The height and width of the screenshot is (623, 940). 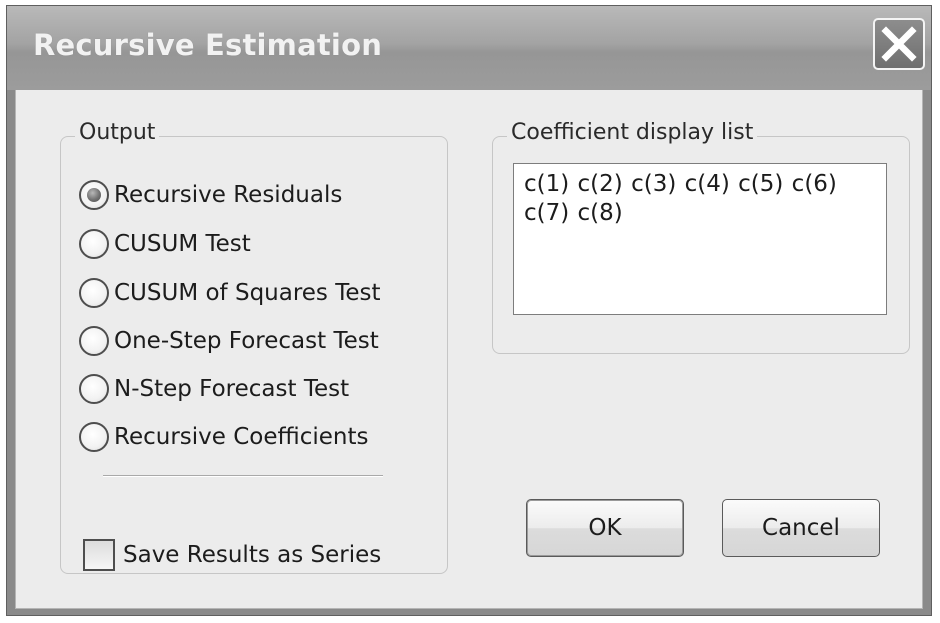 I want to click on radio-label: Recursive Residuals, so click(x=228, y=195).